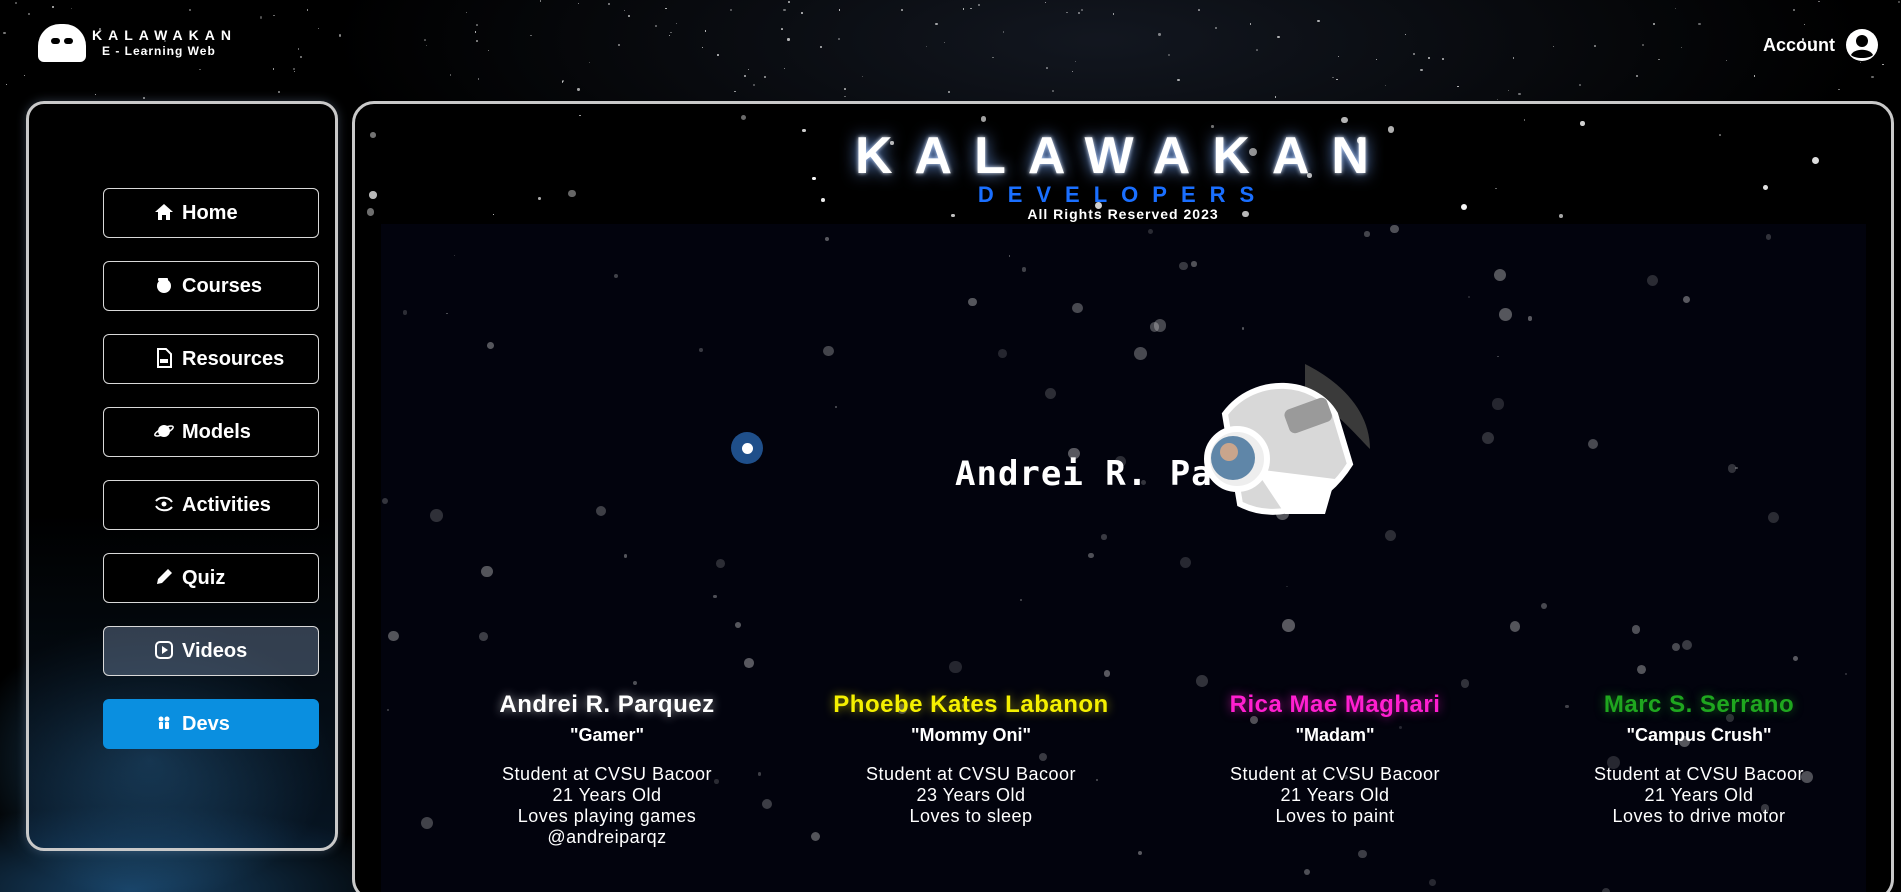  What do you see at coordinates (211, 432) in the screenshot?
I see `sidebar-item-models: Models` at bounding box center [211, 432].